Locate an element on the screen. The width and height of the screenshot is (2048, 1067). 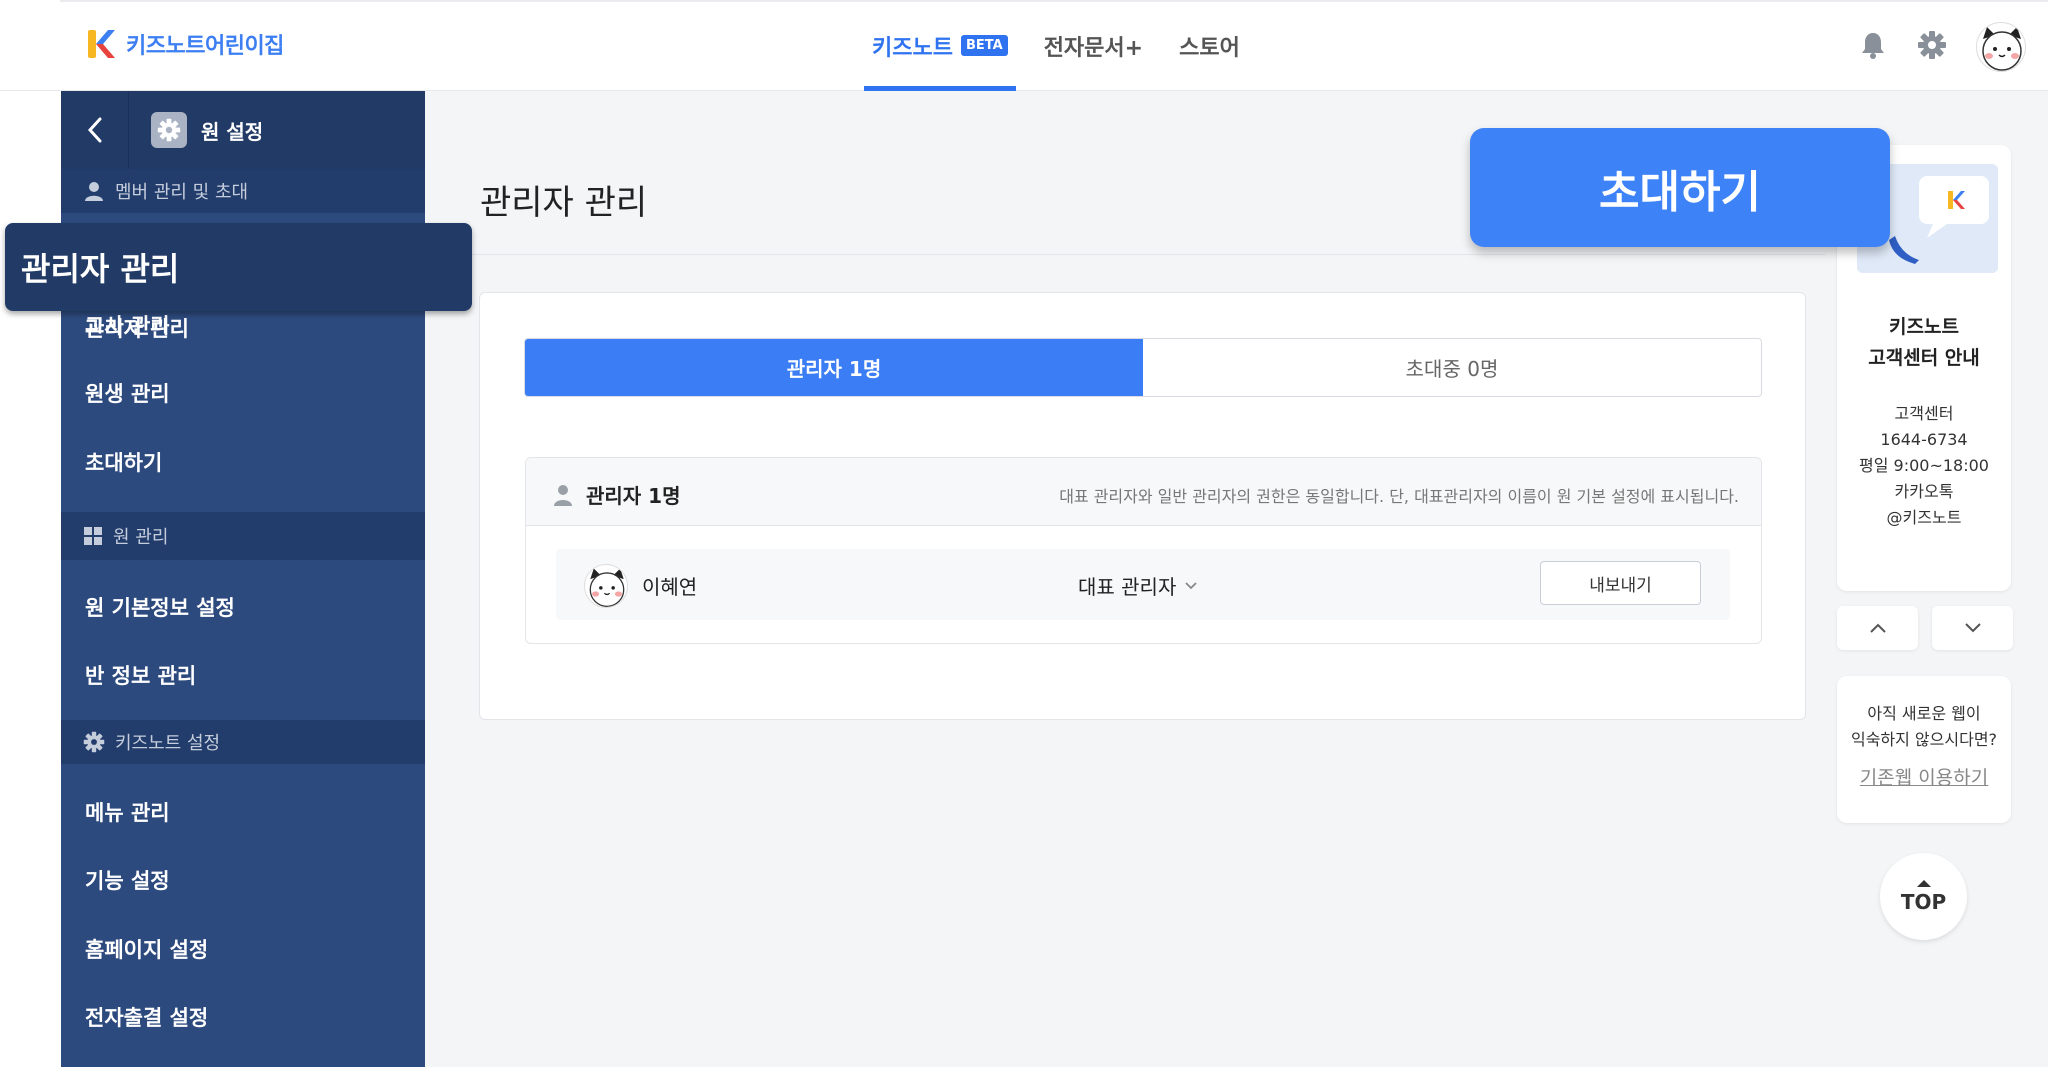
sidebar-title-label: 원 설정 is located at coordinates (232, 131).